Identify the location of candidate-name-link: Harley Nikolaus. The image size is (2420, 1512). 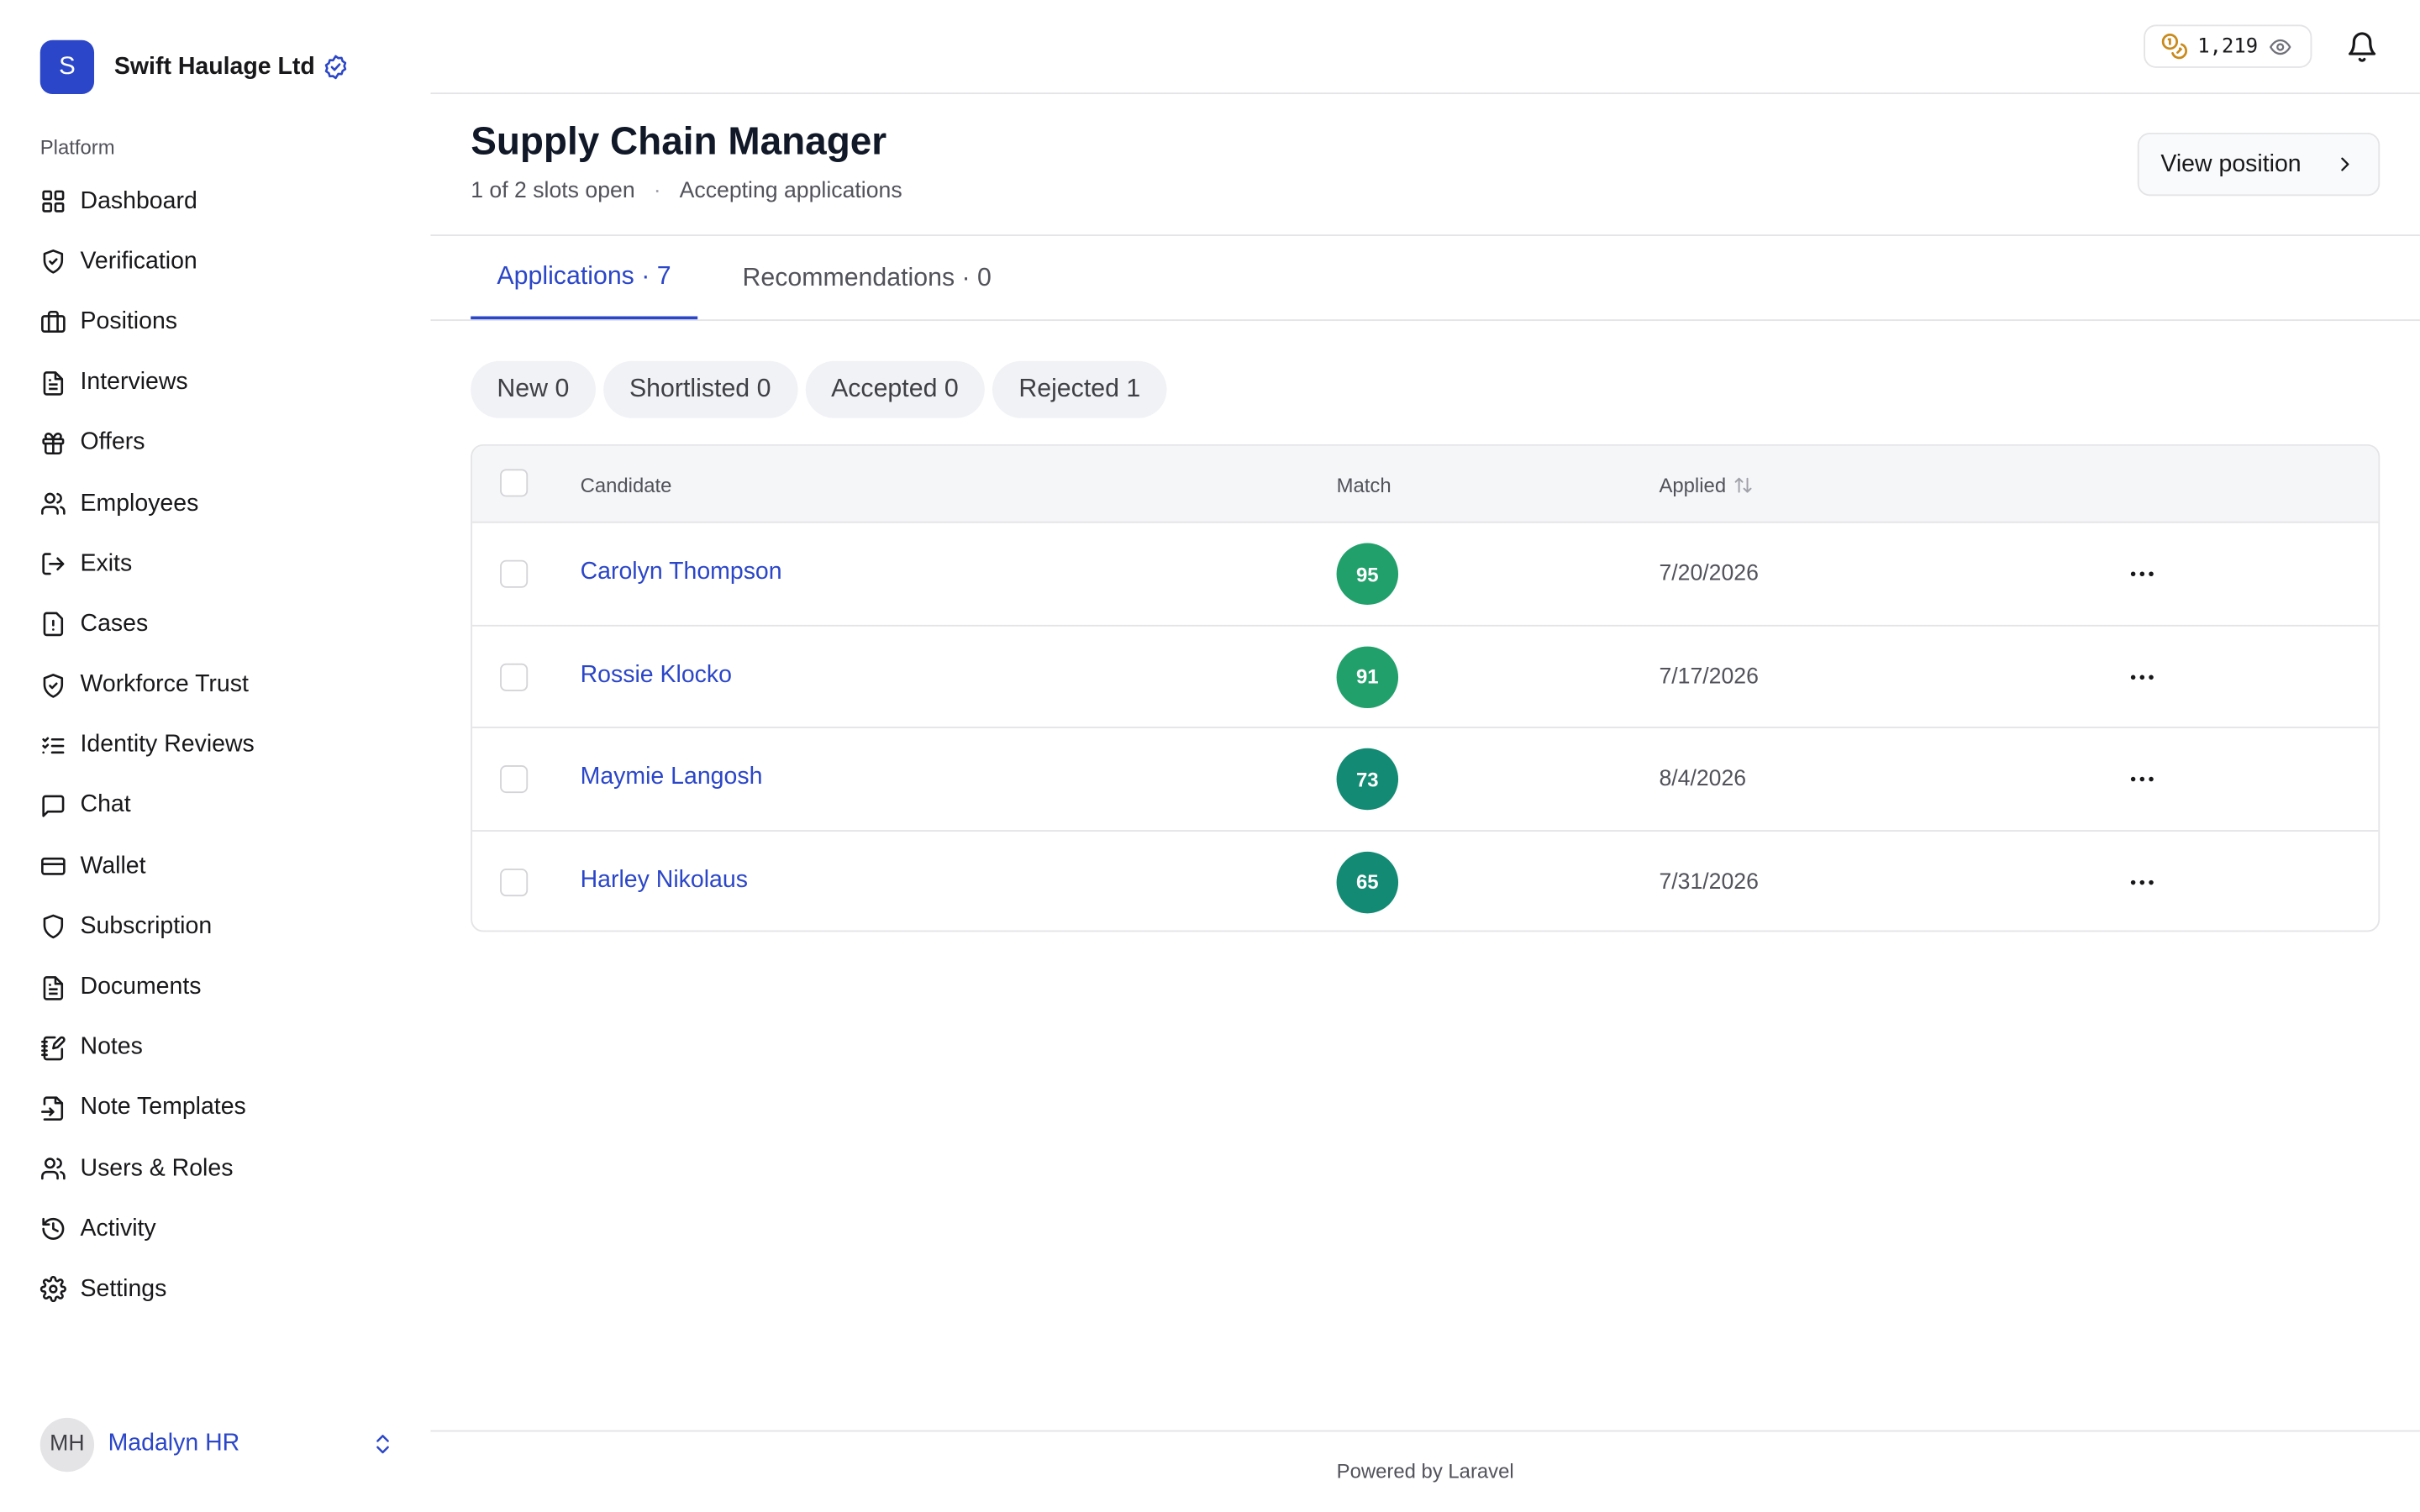
(664, 880).